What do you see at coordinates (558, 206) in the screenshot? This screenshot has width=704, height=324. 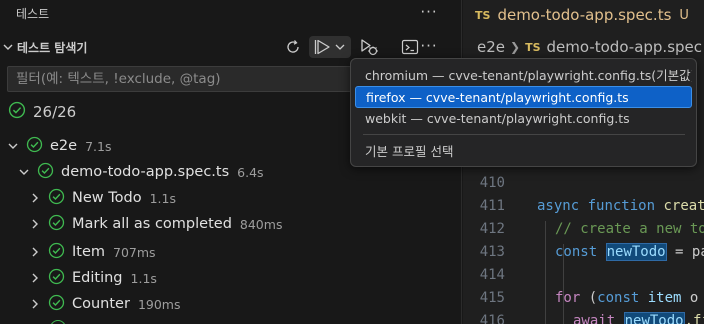 I see `code-token: async` at bounding box center [558, 206].